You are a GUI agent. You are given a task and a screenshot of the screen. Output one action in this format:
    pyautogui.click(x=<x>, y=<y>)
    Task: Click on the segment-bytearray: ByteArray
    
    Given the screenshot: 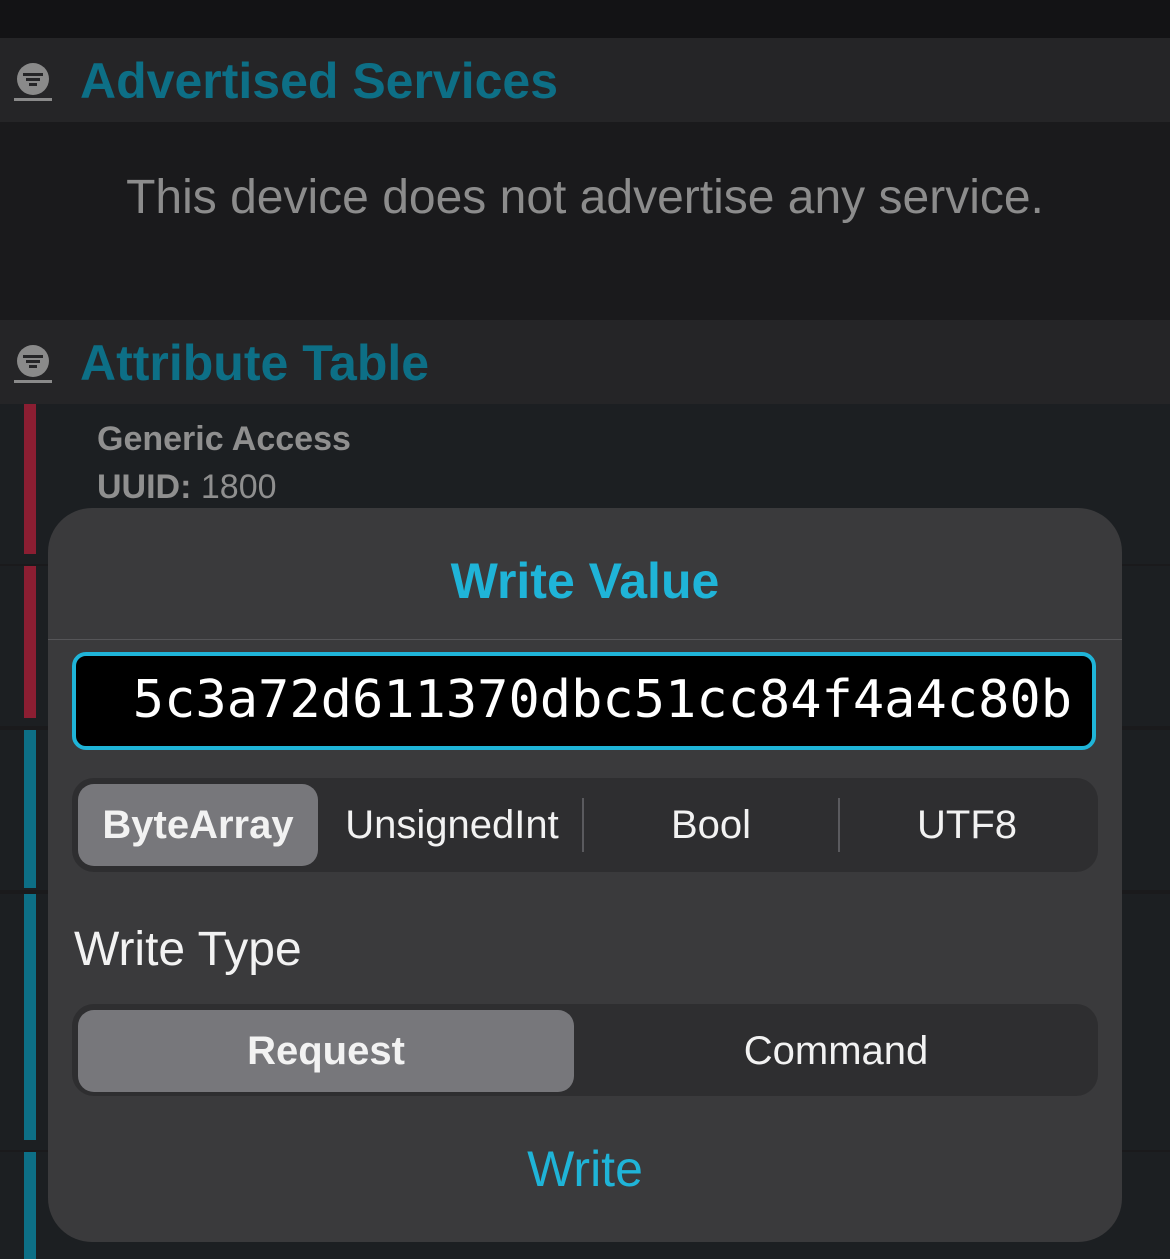 What is the action you would take?
    pyautogui.click(x=198, y=825)
    